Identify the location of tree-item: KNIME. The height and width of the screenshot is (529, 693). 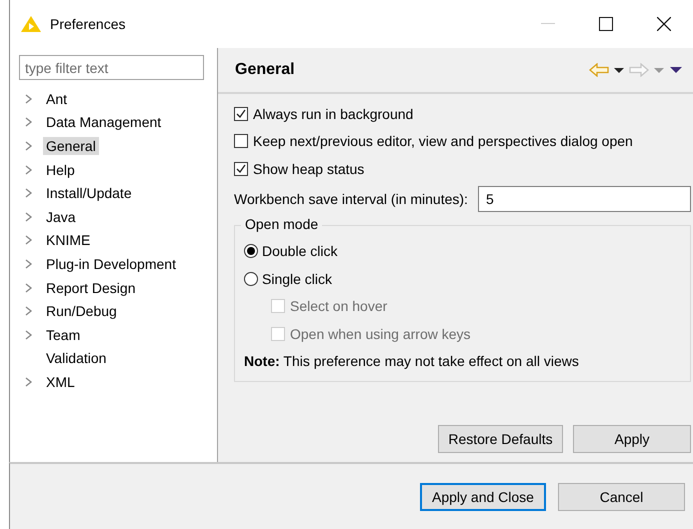
(68, 240).